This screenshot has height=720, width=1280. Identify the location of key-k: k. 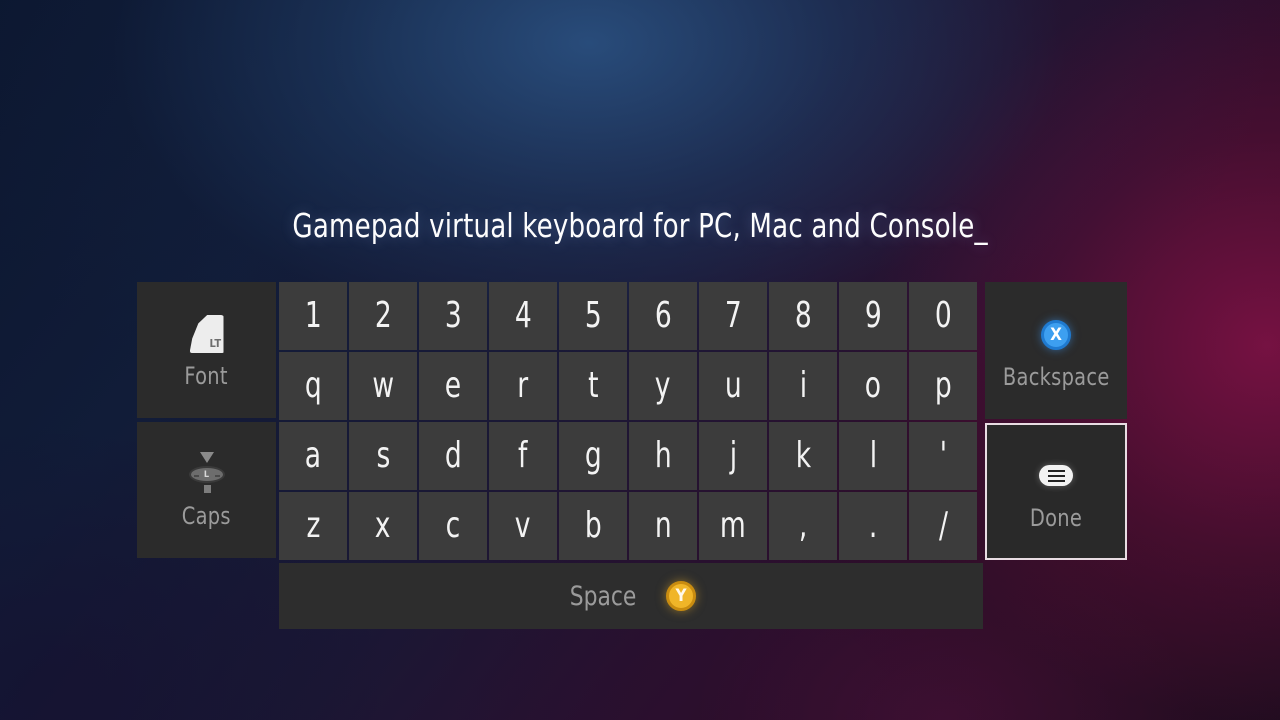
(803, 456).